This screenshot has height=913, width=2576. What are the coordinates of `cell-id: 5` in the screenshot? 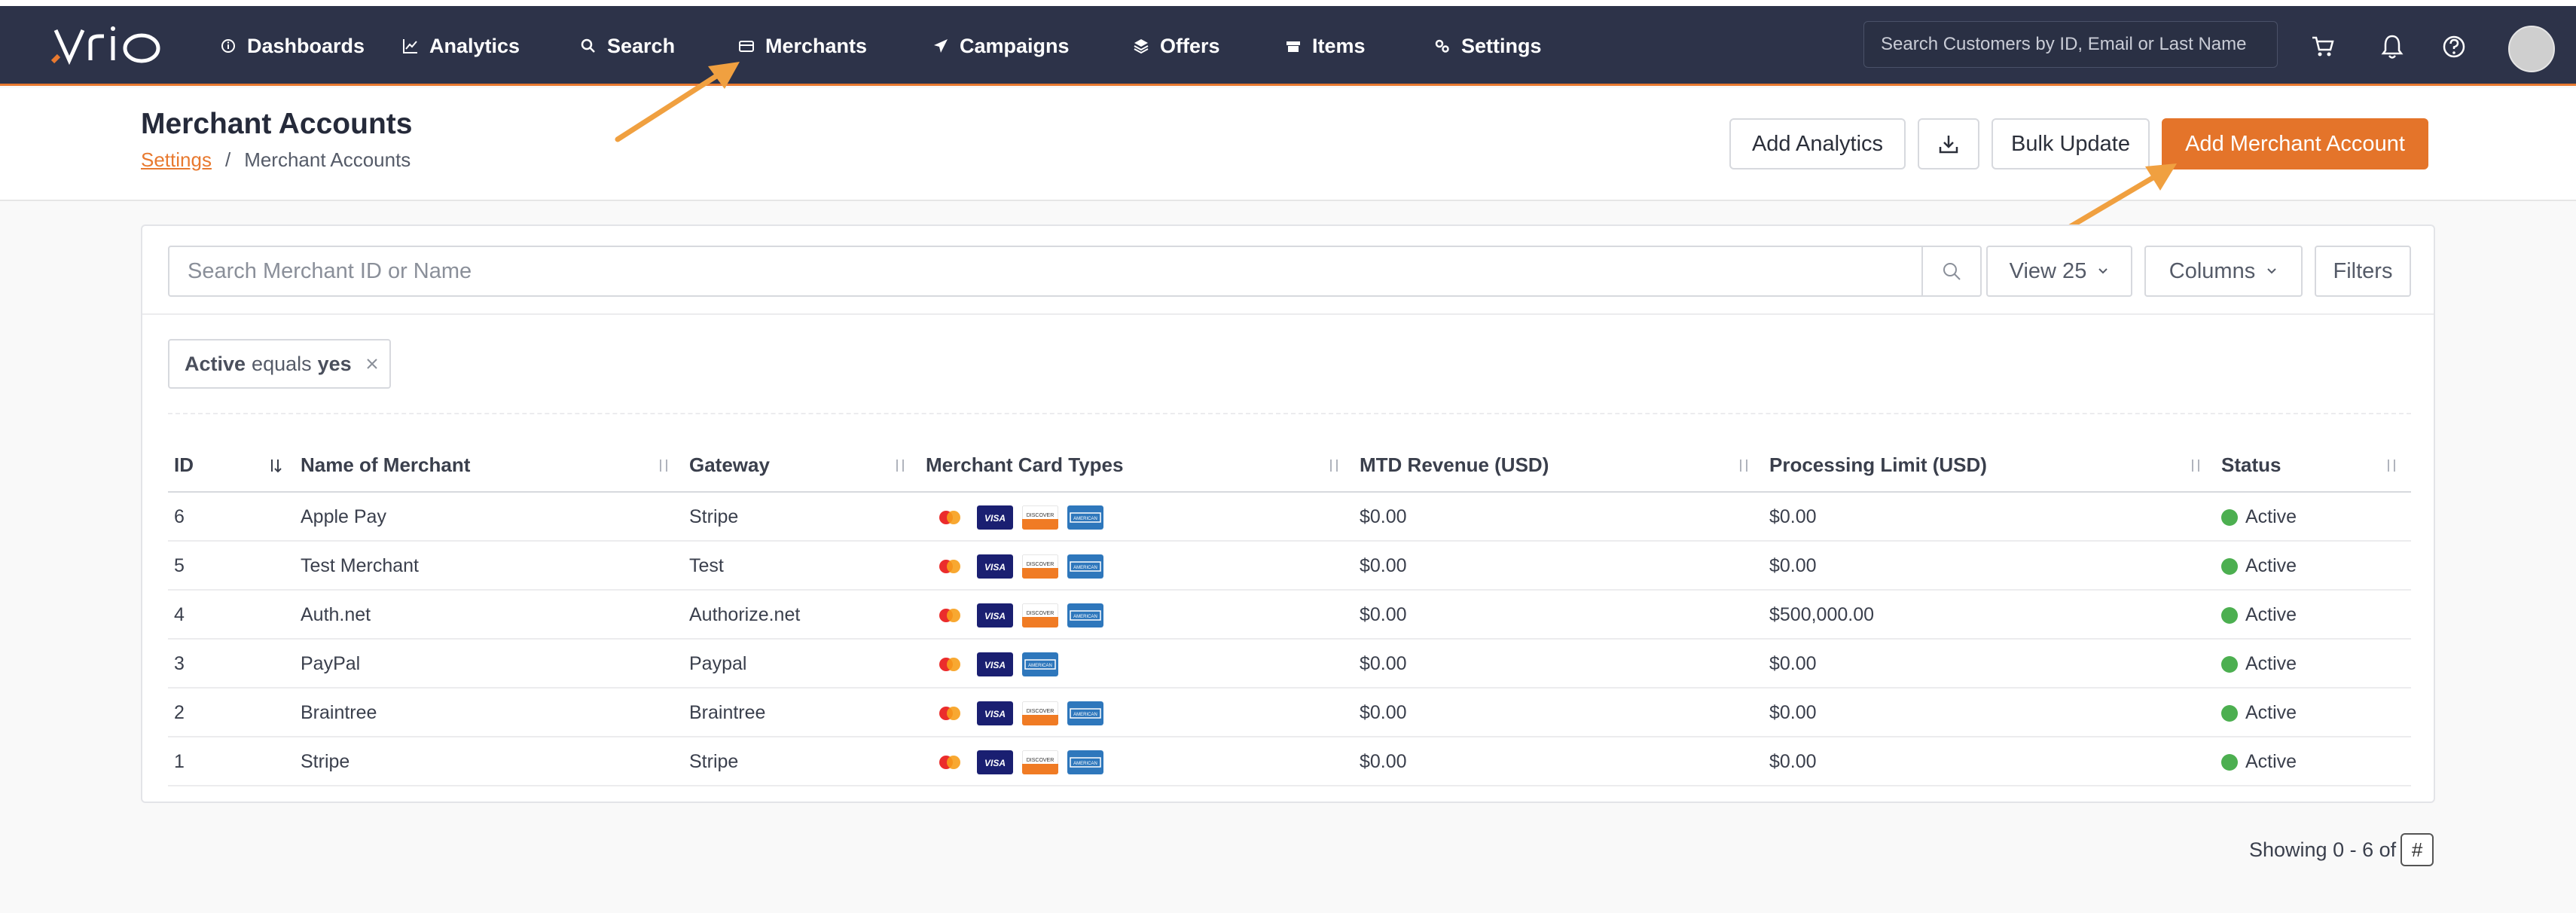 It's located at (180, 565).